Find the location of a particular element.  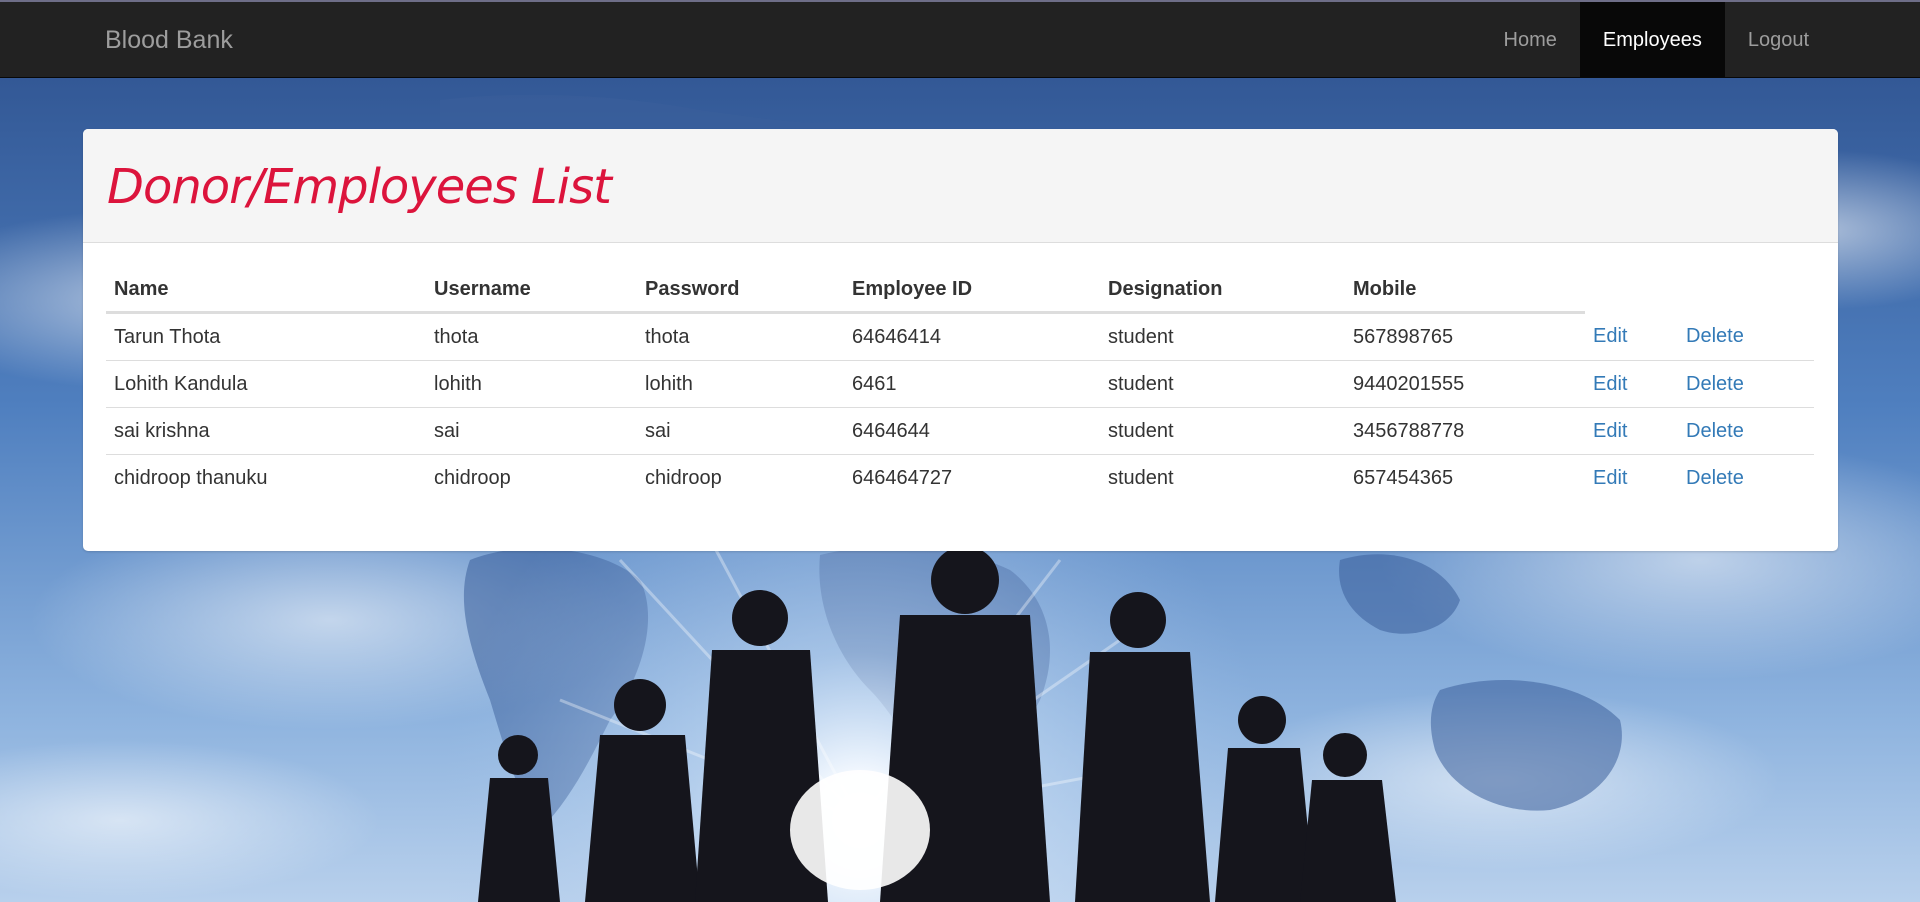

panel-heading: Donor/Employees List is located at coordinates (960, 186).